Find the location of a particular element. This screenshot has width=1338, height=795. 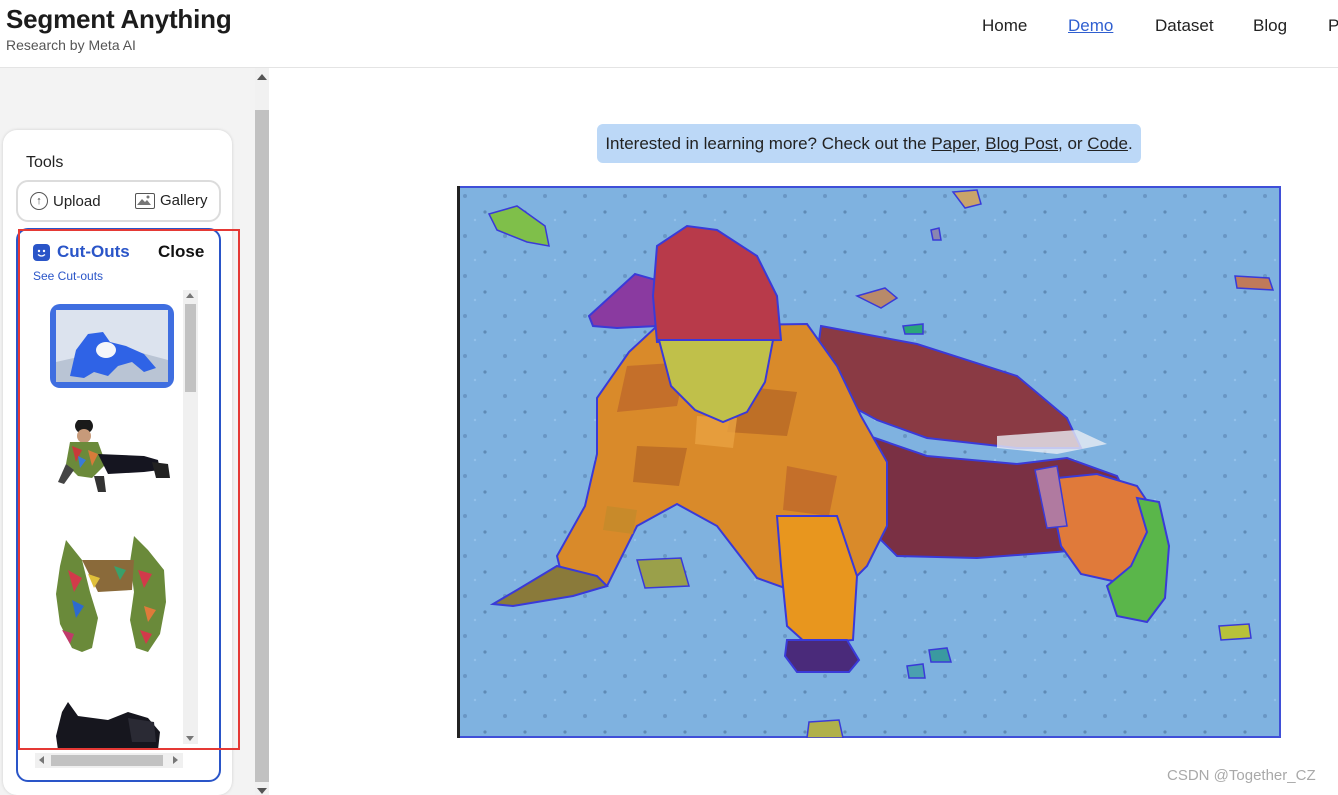

tools-label: Tools is located at coordinates (45, 162).